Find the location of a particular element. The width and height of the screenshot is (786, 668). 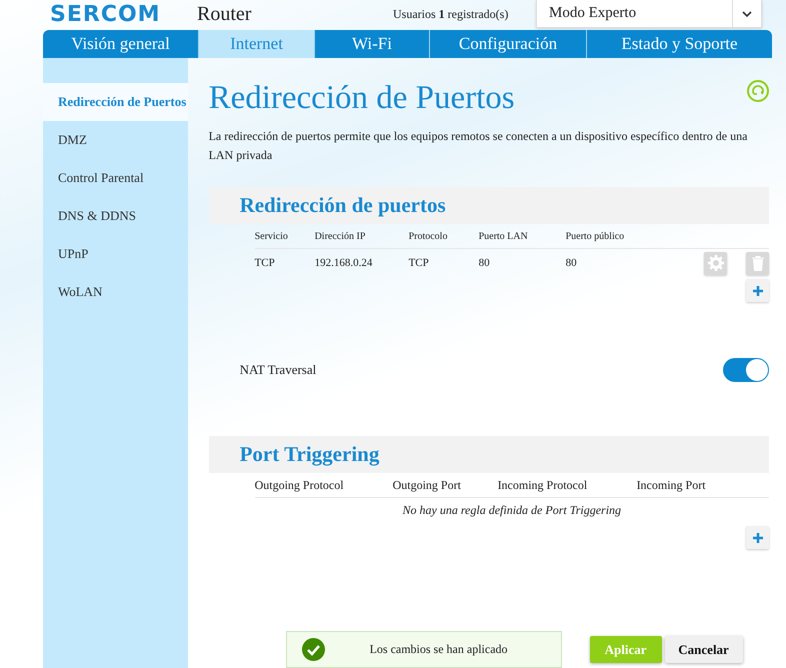

column-header: Puerto público is located at coordinates (596, 236).